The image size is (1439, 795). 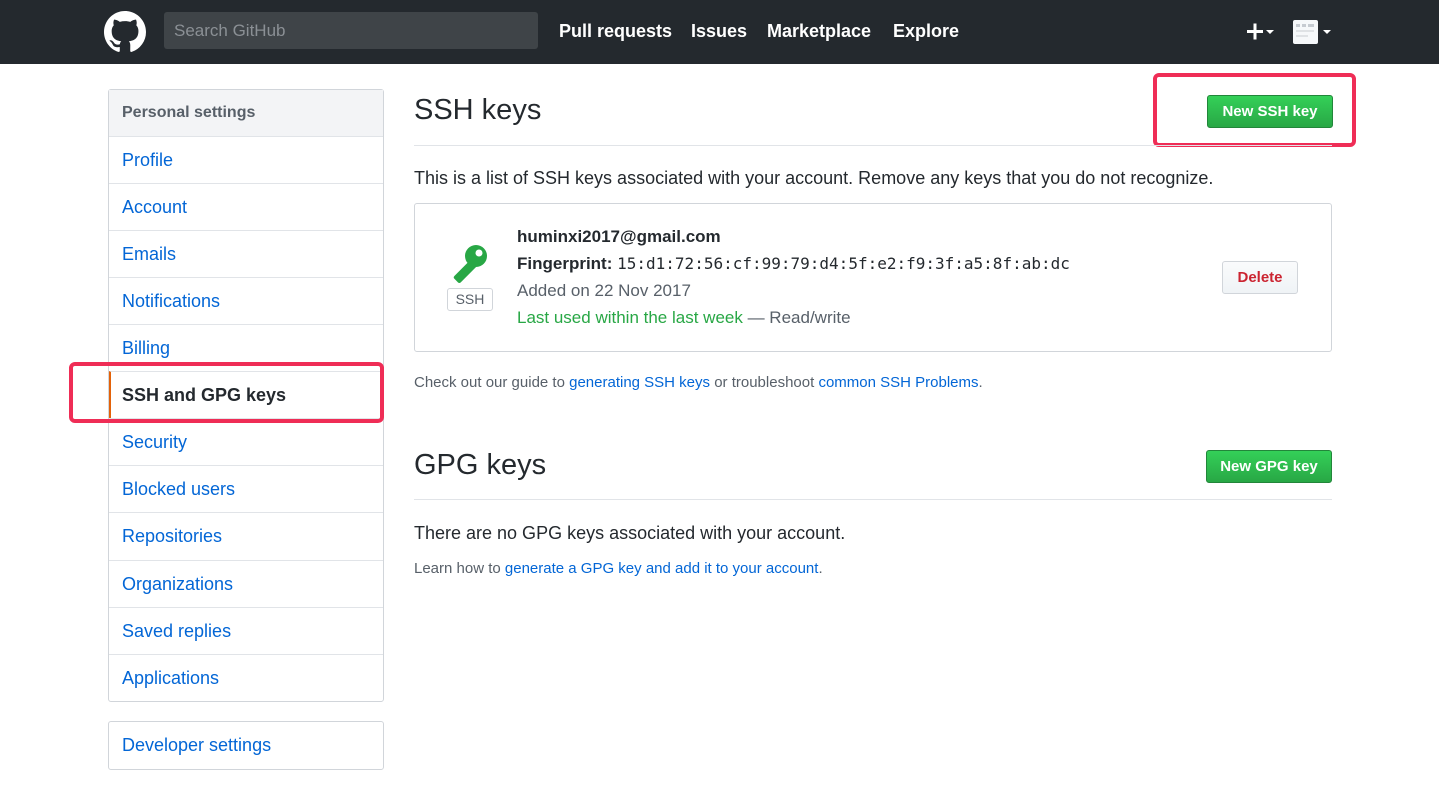 I want to click on ssh-key-item, so click(x=873, y=277).